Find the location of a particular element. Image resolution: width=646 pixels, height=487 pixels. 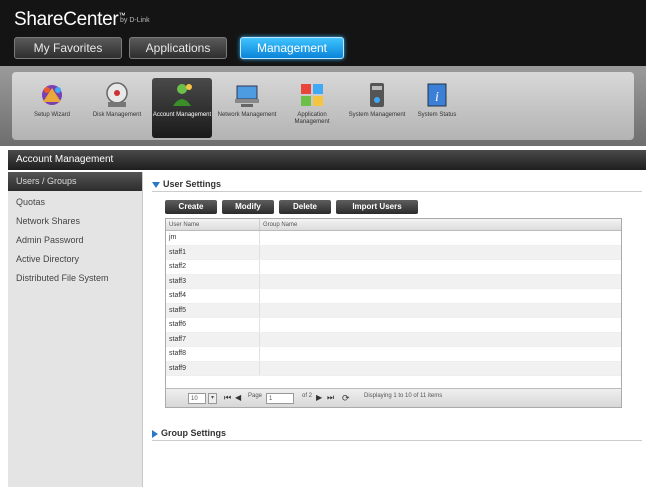

cell-user-name: staff2 is located at coordinates (213, 267).